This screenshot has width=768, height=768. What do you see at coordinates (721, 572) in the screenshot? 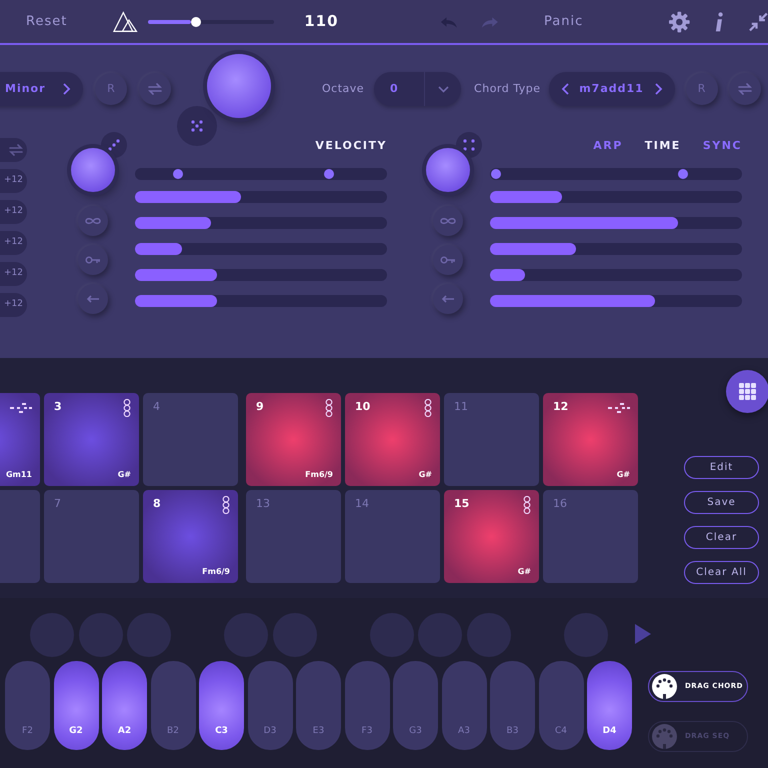
I see `clear-all-button: Clear All` at bounding box center [721, 572].